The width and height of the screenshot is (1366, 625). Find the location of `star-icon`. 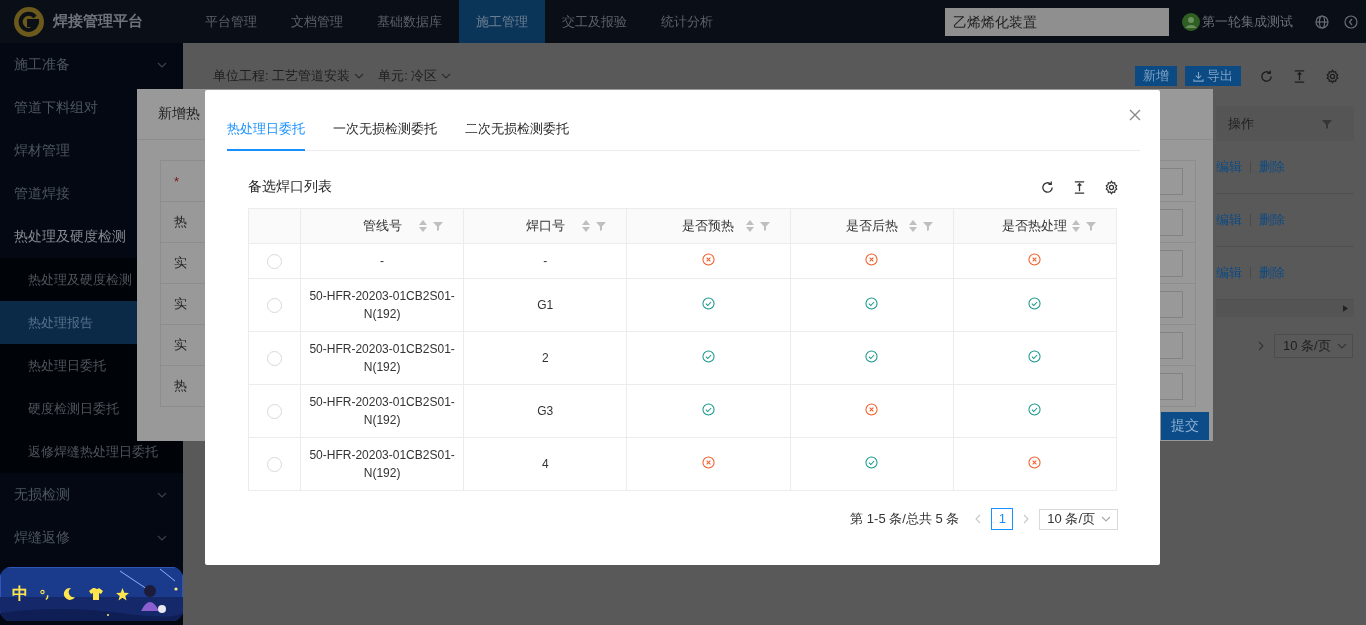

star-icon is located at coordinates (122, 594).